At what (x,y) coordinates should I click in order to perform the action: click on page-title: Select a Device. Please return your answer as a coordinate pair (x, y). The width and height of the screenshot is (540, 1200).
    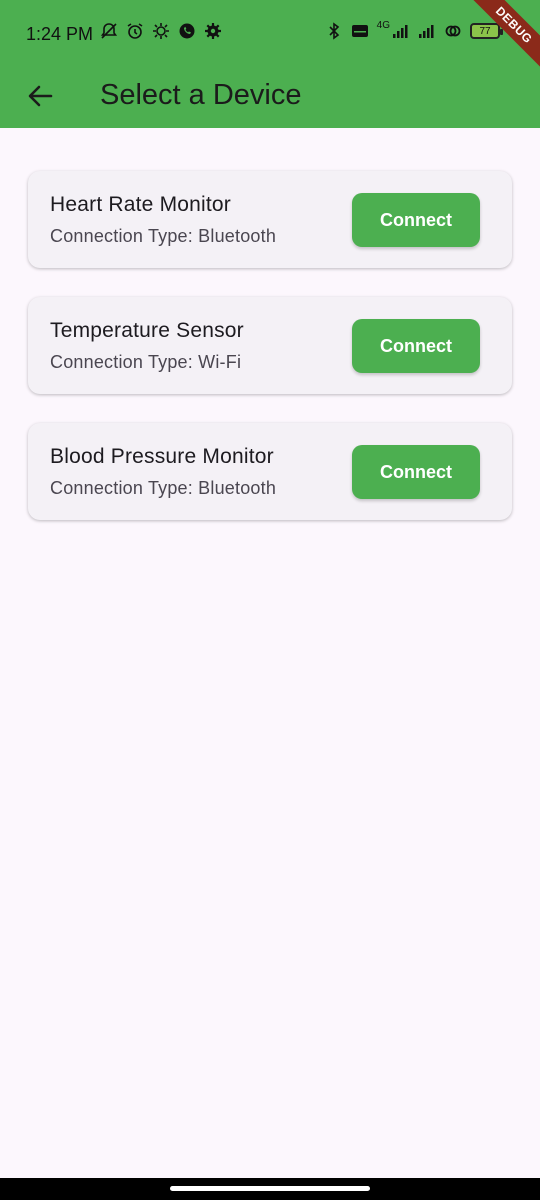
    Looking at the image, I should click on (201, 95).